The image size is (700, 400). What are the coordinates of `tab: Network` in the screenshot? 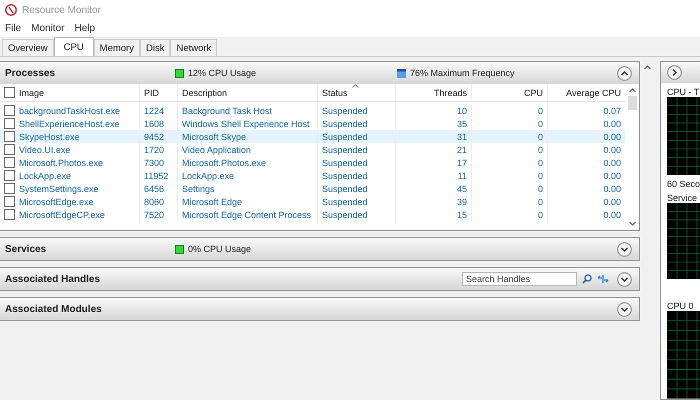 It's located at (194, 47).